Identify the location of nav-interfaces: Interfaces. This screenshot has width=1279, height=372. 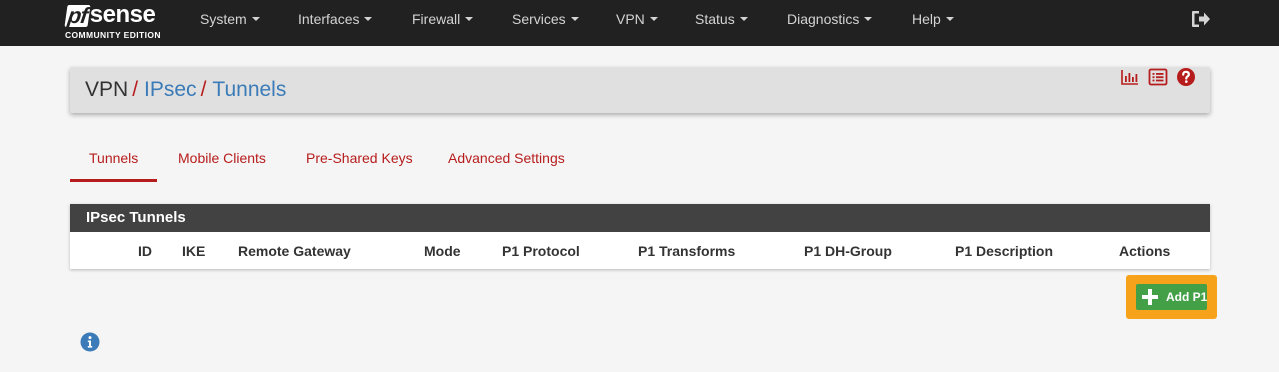
(335, 19).